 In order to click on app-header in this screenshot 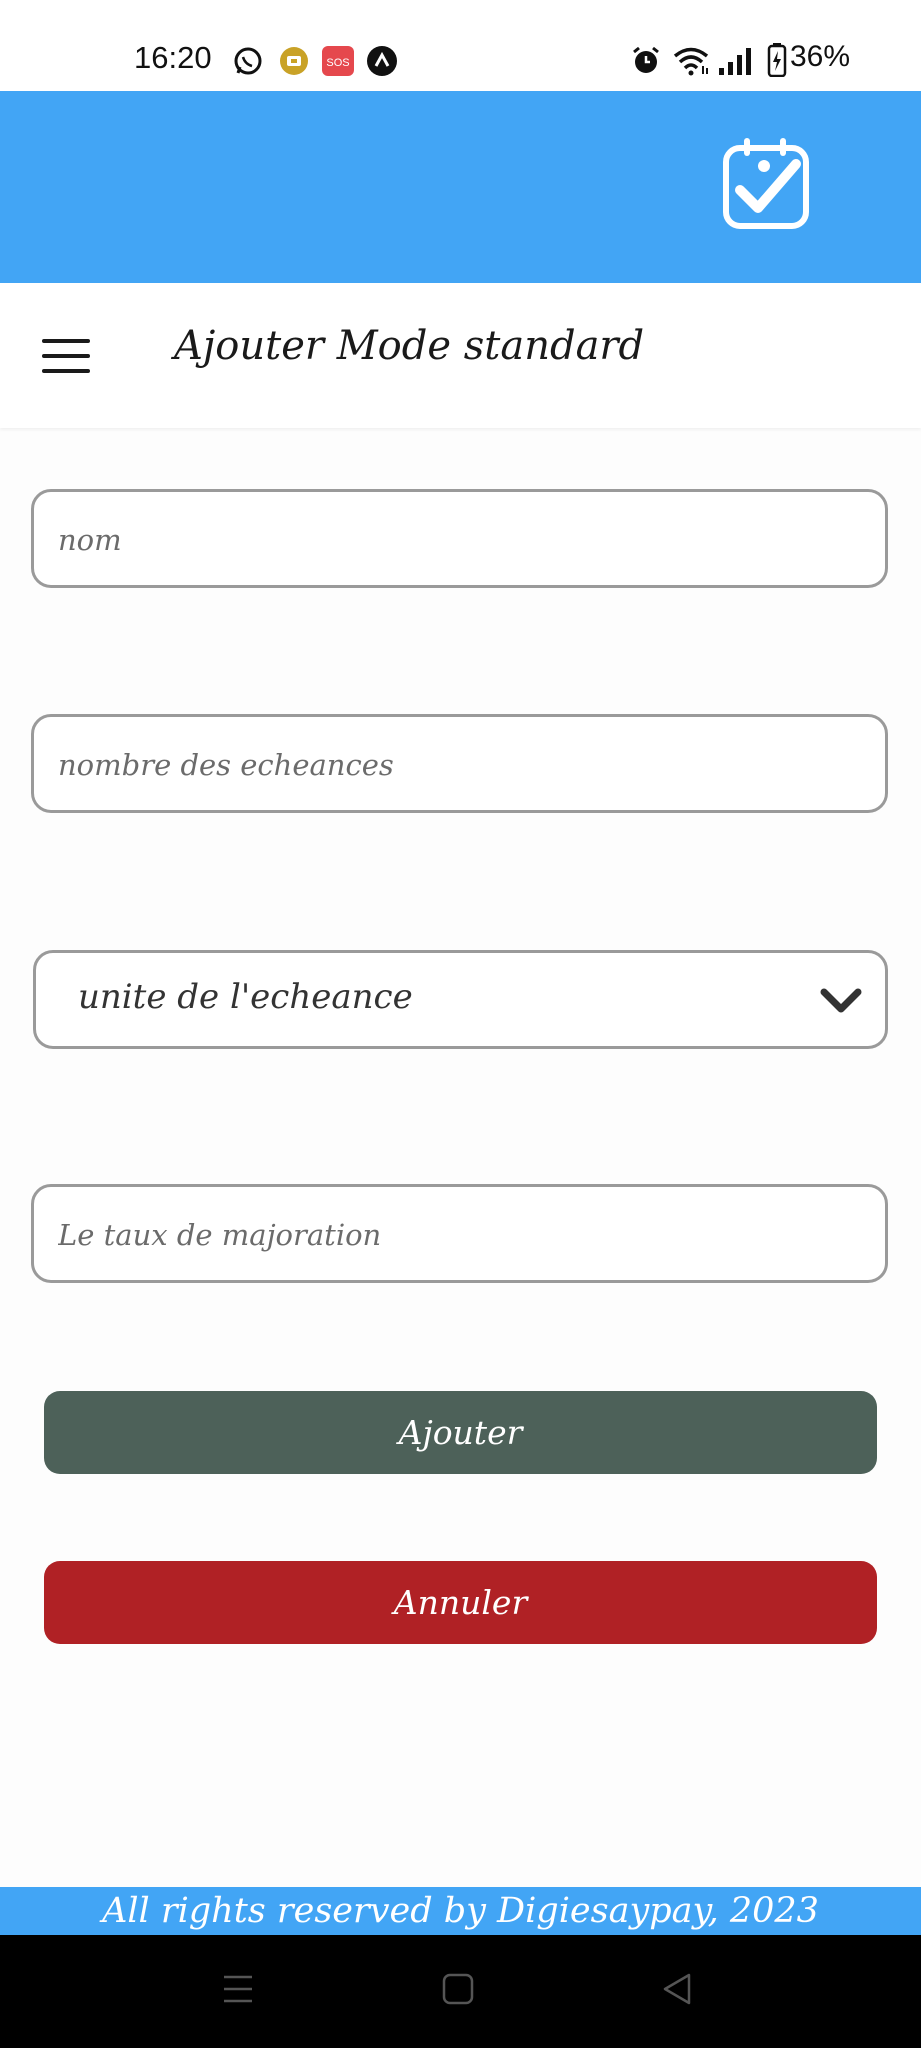, I will do `click(460, 187)`.